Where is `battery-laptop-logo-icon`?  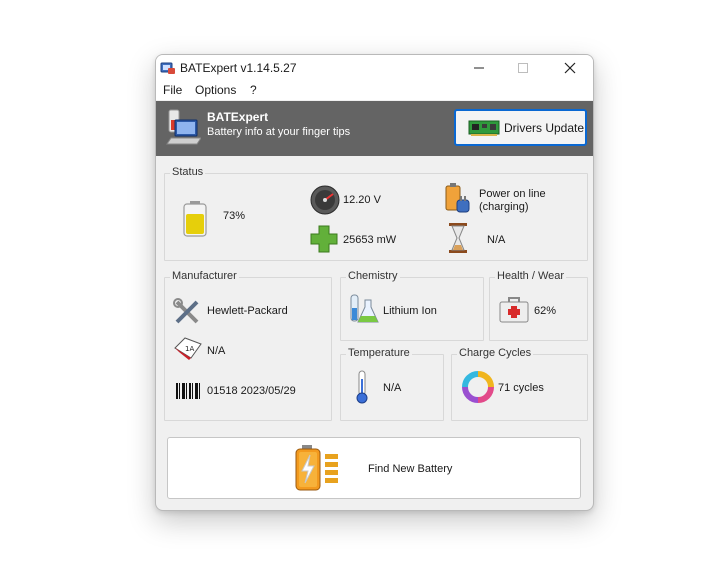 battery-laptop-logo-icon is located at coordinates (183, 127).